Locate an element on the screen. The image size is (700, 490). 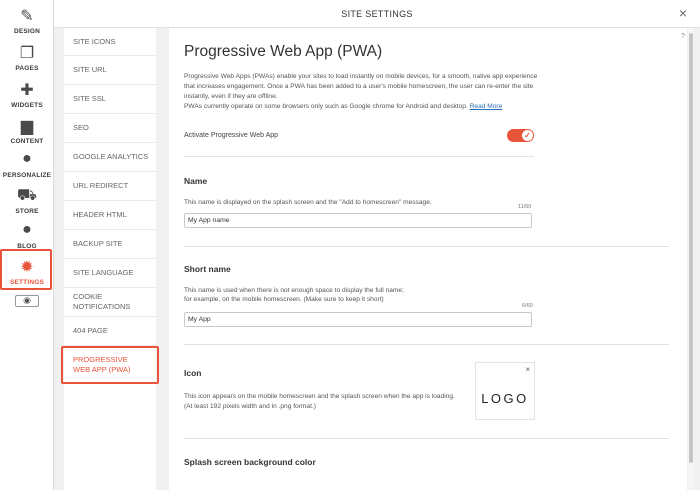
nav-item-site-ssl: SITE SSL is located at coordinates (110, 99).